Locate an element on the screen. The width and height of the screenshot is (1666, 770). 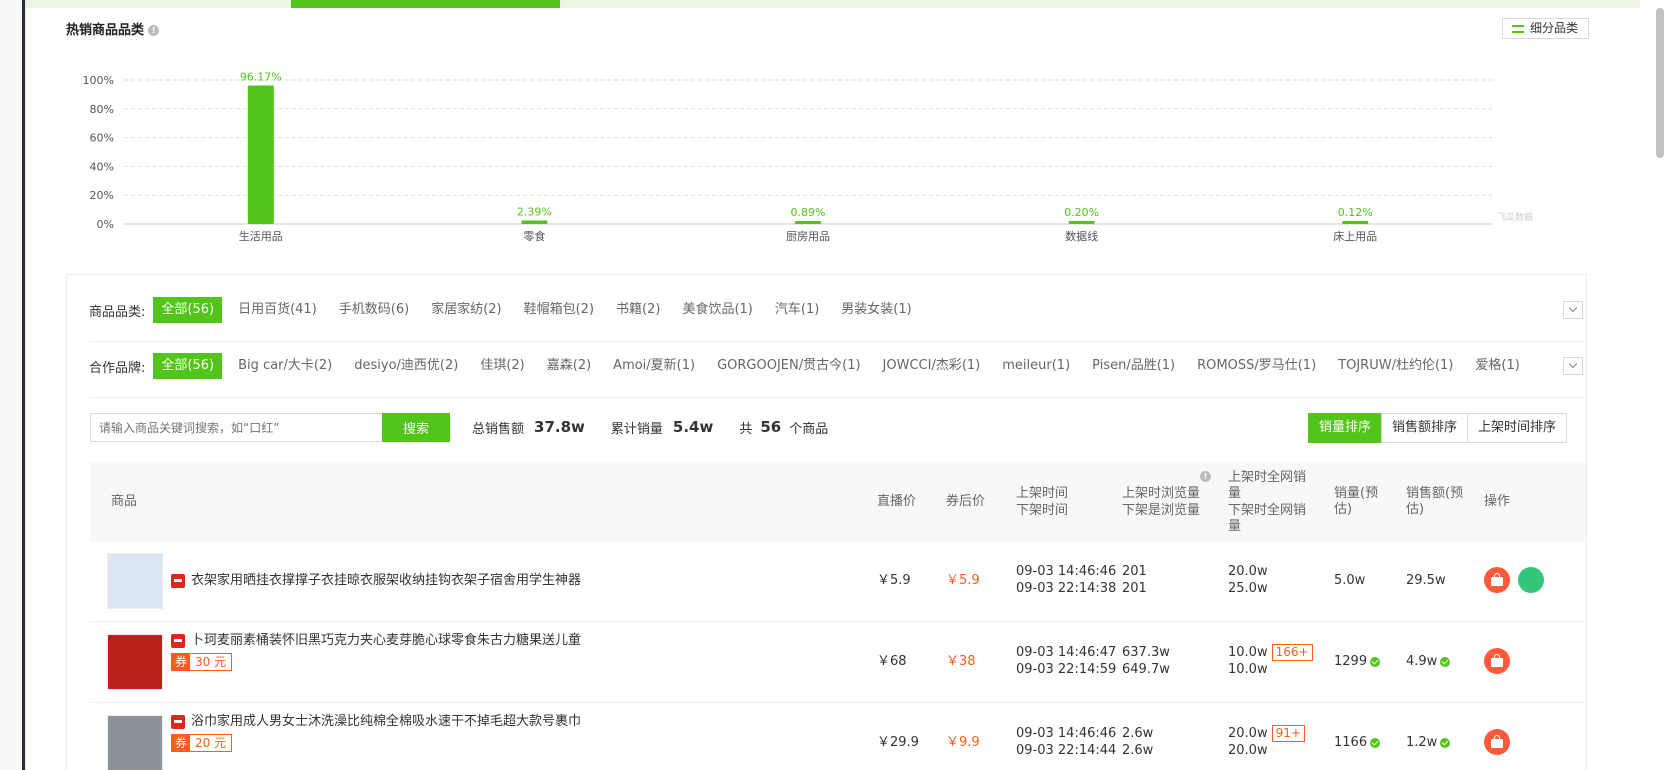
category-chip: 美食饮品(1) is located at coordinates (717, 310).